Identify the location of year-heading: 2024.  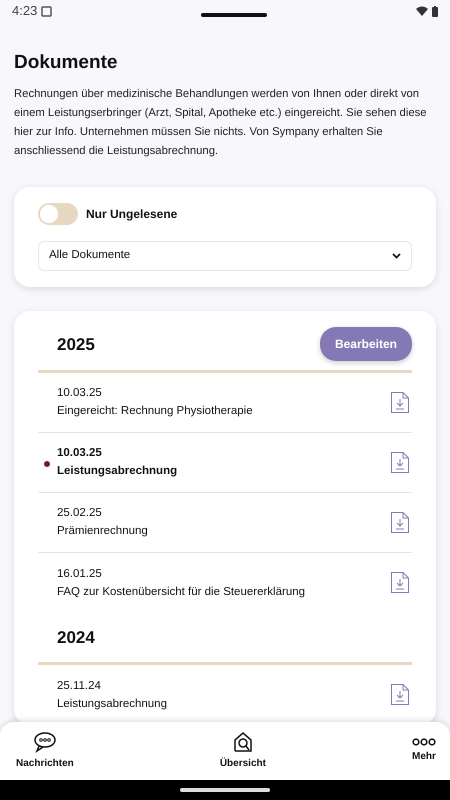
(75, 637).